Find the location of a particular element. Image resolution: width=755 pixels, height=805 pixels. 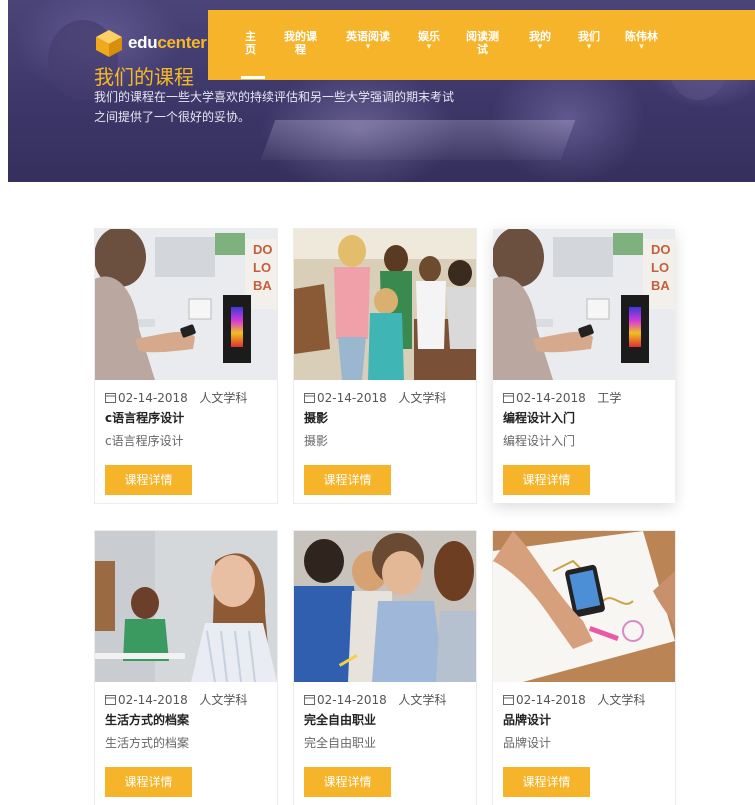

main-nav: 主页 我的课程 英语阅读 ▾ 娱乐 ▾ 阅读测试 我的 ▾ 我们 ▾ 陈伟林 ▾ is located at coordinates (481, 45).